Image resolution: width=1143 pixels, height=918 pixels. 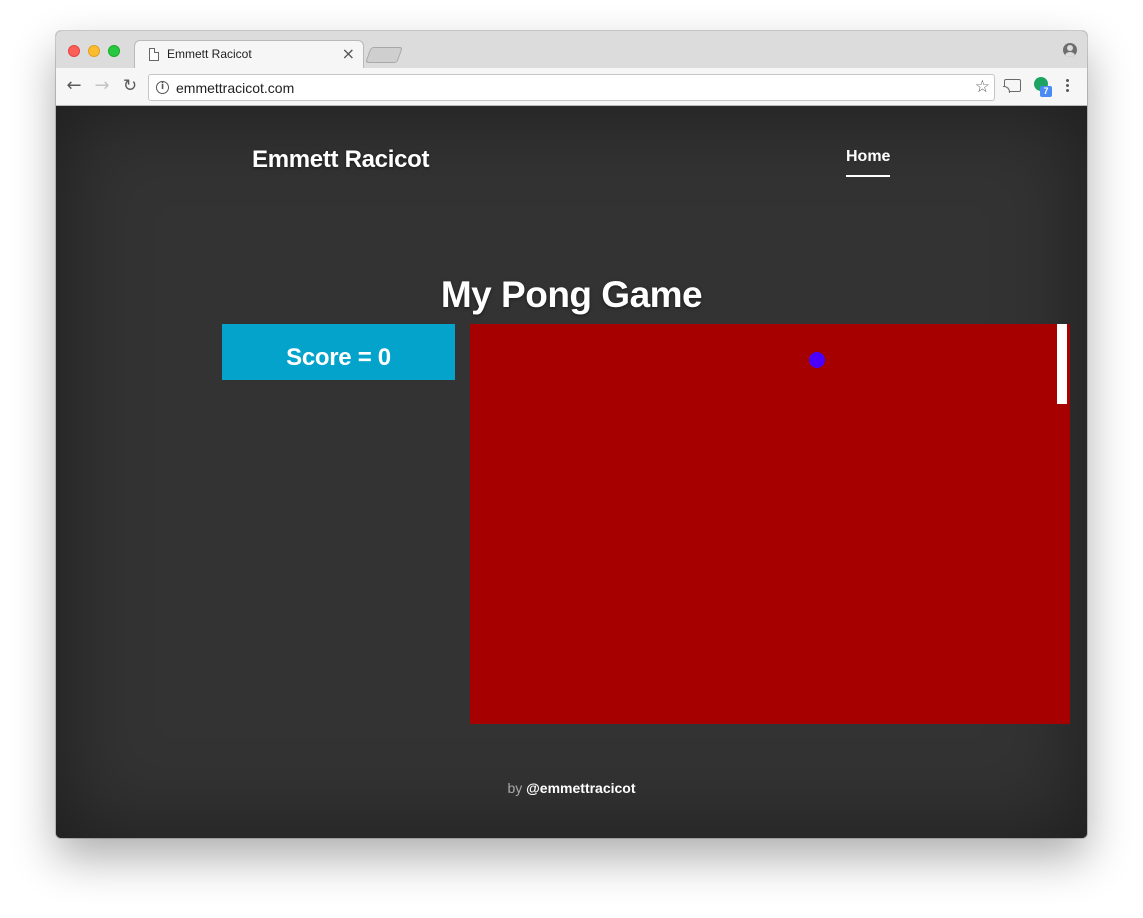 What do you see at coordinates (571, 294) in the screenshot?
I see `page-heading: My Pong Game` at bounding box center [571, 294].